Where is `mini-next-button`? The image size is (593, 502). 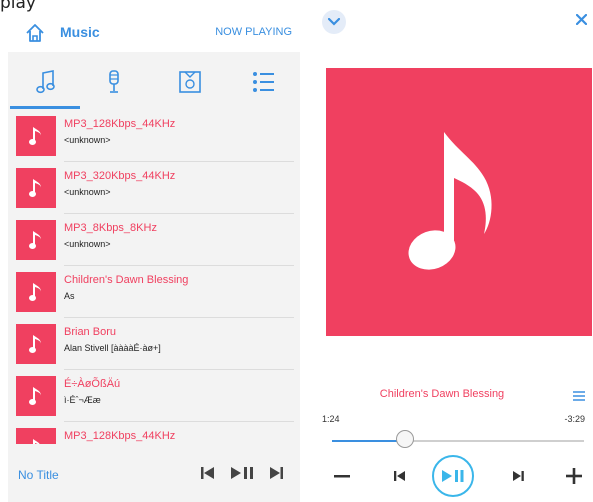 mini-next-button is located at coordinates (276, 473).